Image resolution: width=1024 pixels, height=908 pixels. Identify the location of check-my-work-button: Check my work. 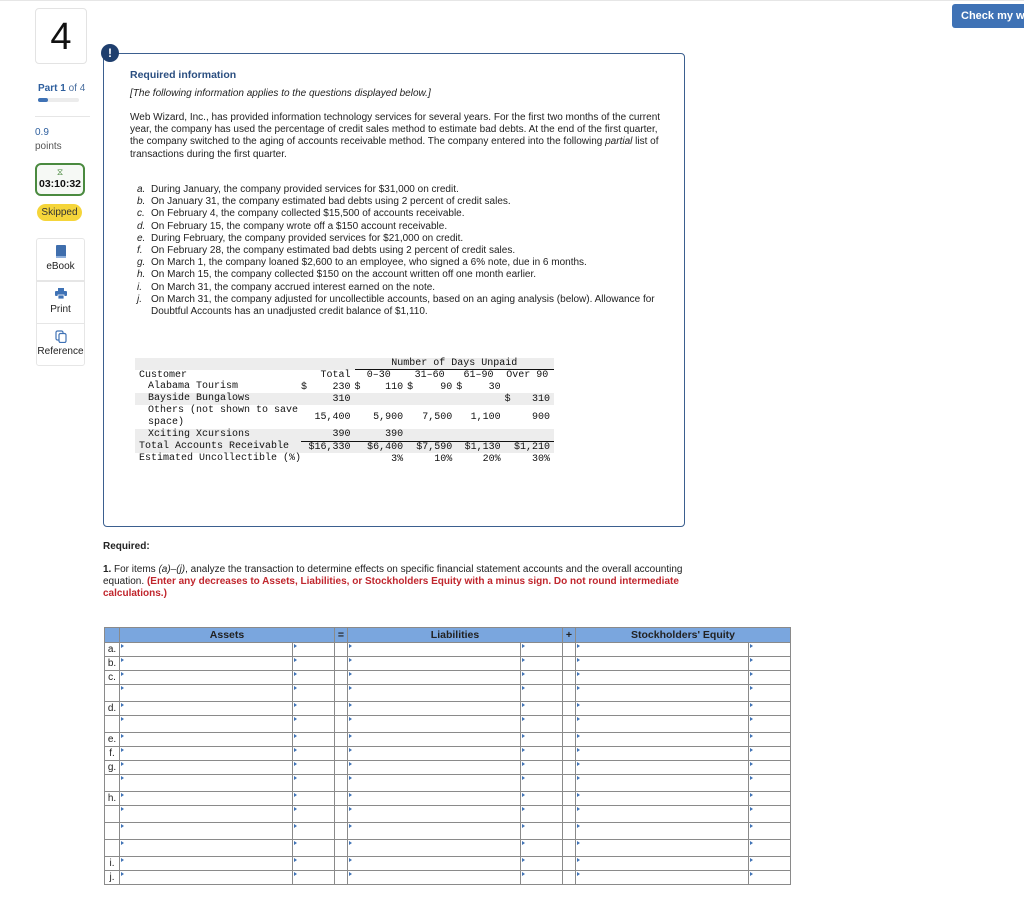
(988, 16).